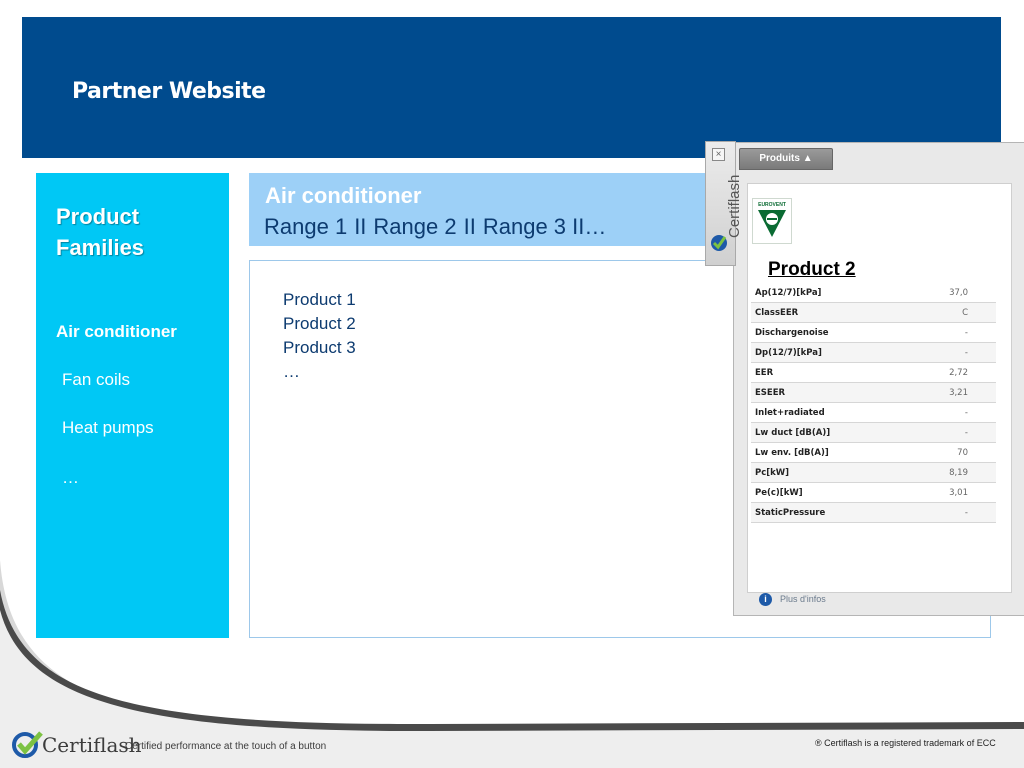 The width and height of the screenshot is (1024, 768). What do you see at coordinates (949, 372) in the screenshot?
I see `spec-value: 2,72` at bounding box center [949, 372].